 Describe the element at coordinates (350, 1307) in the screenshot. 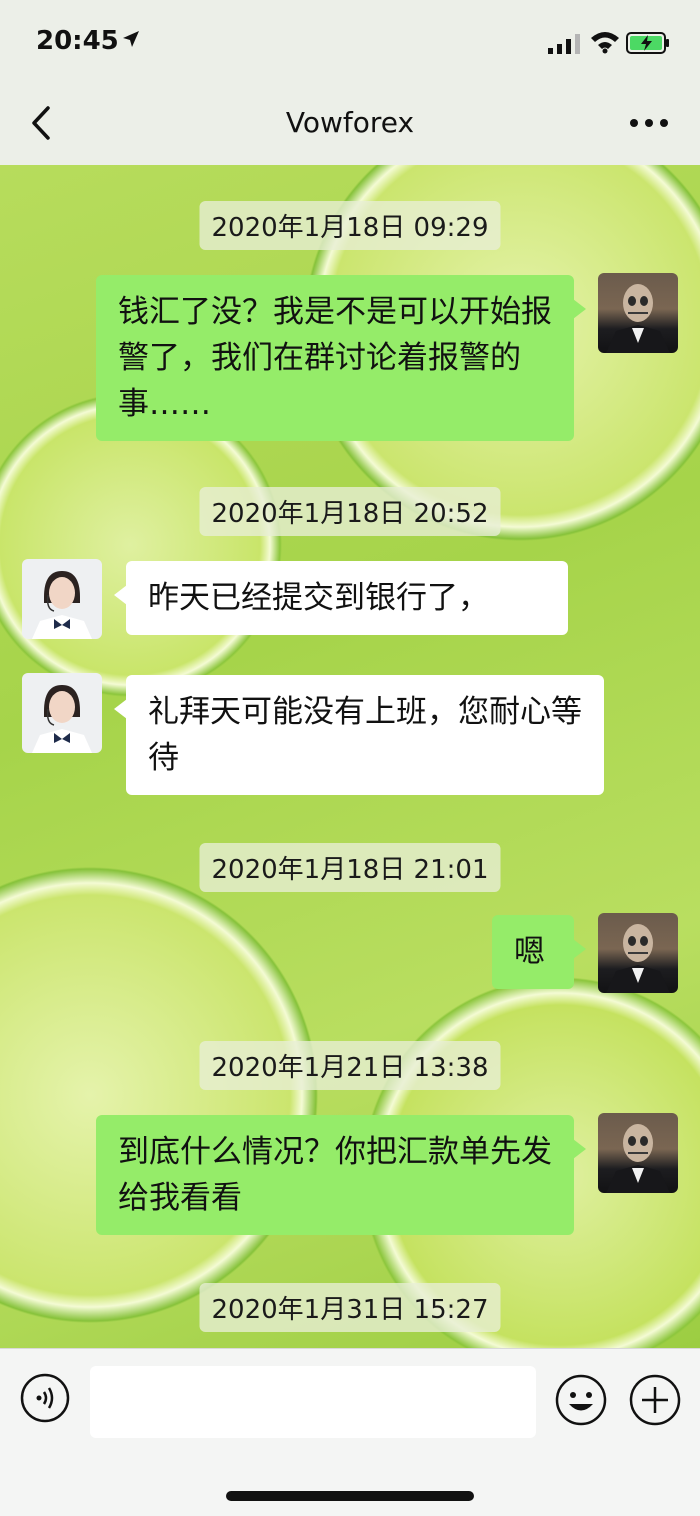

I see `timestamp: 2020年1月31日 15:27` at that location.